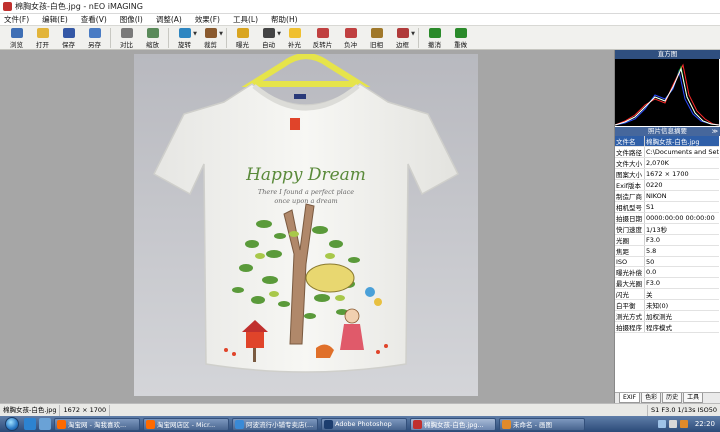  Describe the element at coordinates (12, 424) in the screenshot. I see `start-button` at that location.